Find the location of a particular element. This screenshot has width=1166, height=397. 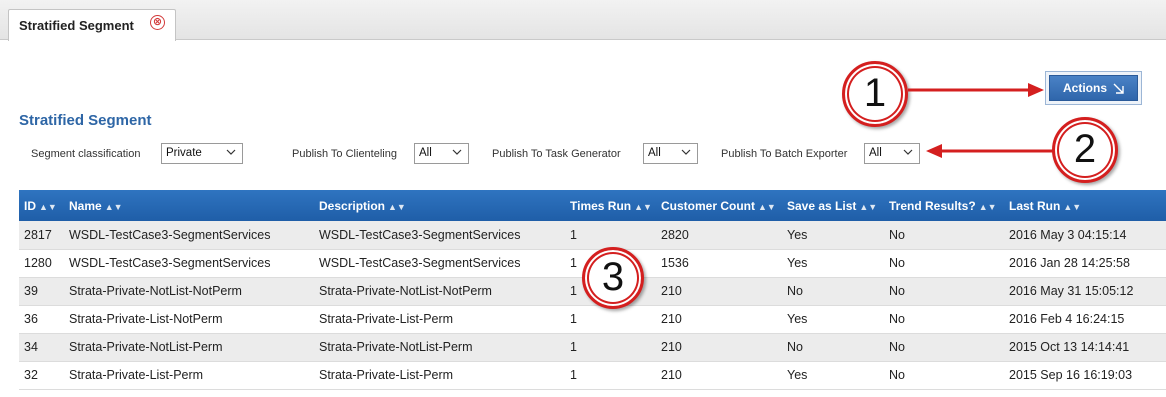

publish-clienteling-value: All is located at coordinates (425, 153).